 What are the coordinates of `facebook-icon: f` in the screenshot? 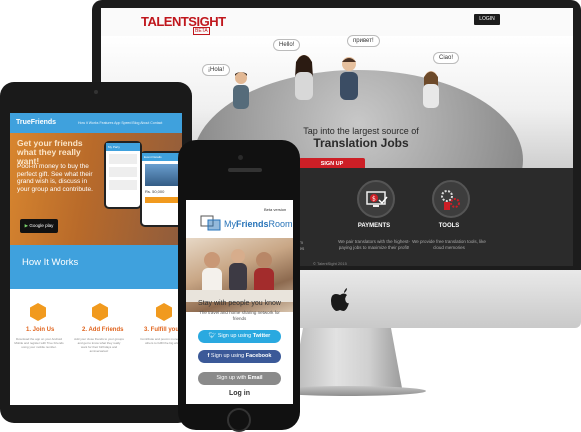 It's located at (208, 356).